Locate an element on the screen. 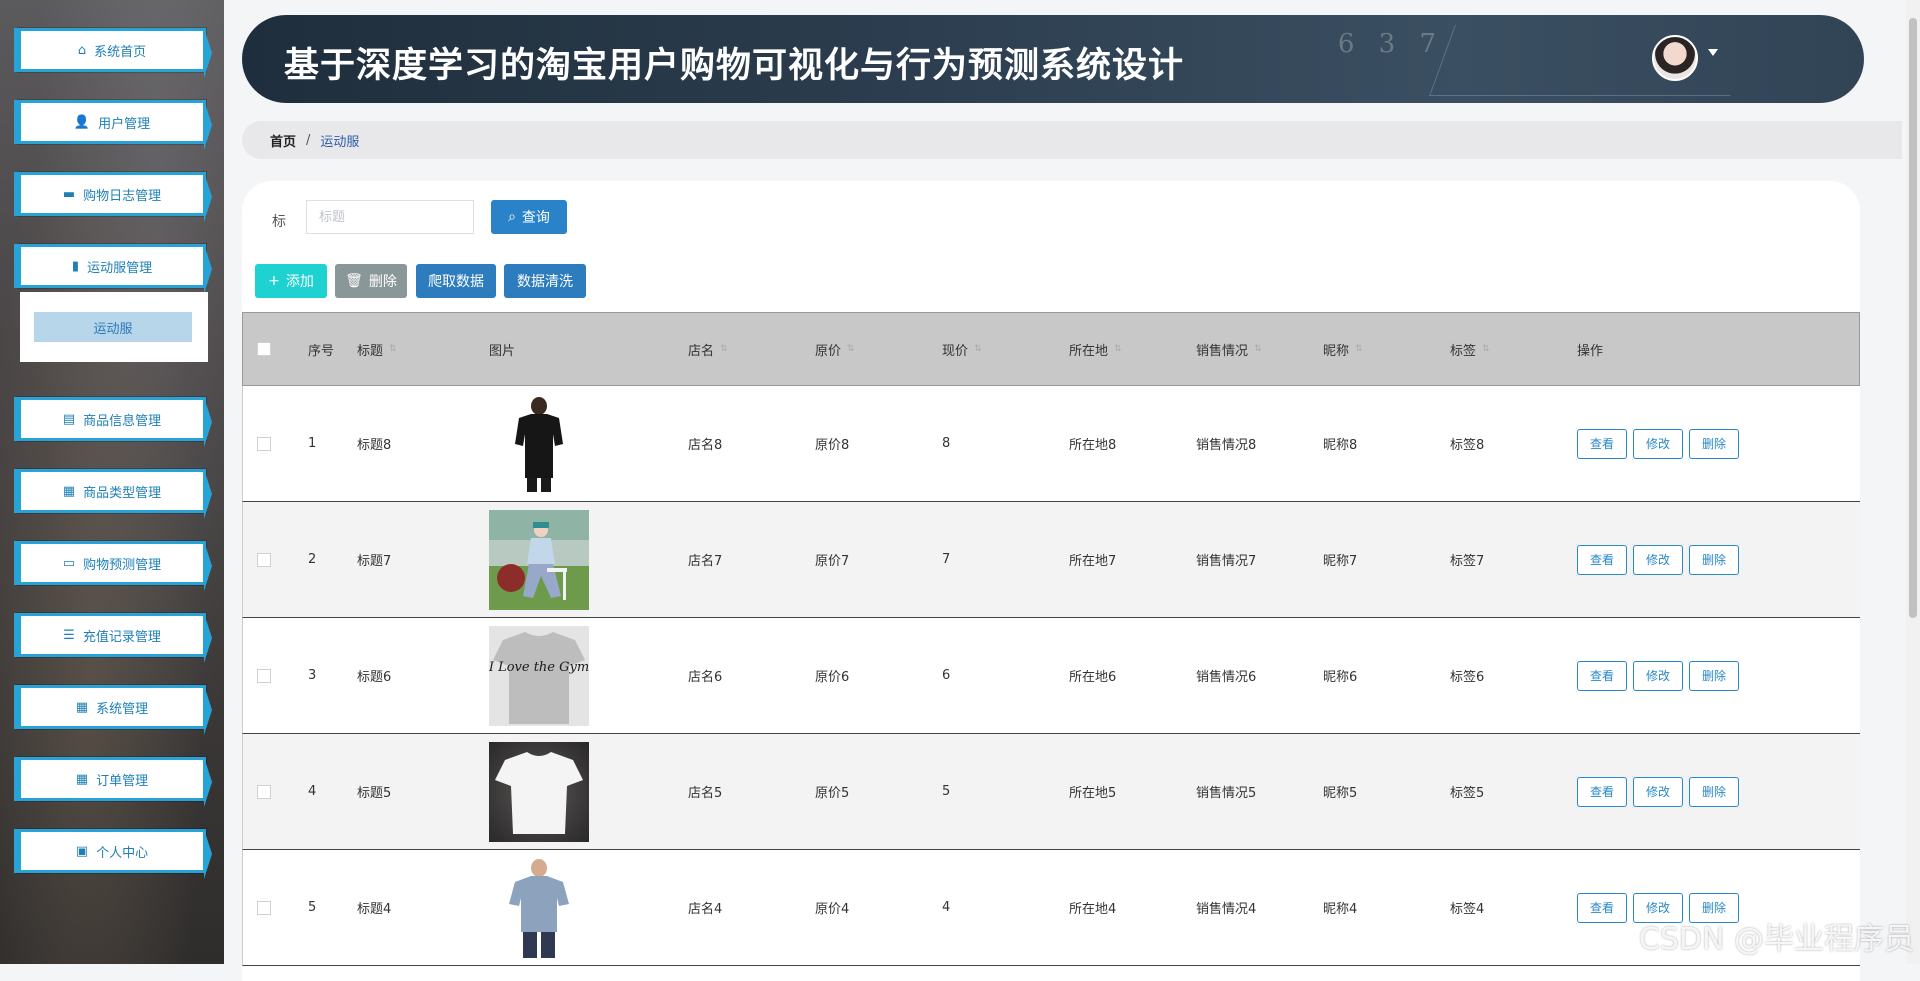 This screenshot has width=1920, height=981. cell-no: 3 is located at coordinates (312, 675).